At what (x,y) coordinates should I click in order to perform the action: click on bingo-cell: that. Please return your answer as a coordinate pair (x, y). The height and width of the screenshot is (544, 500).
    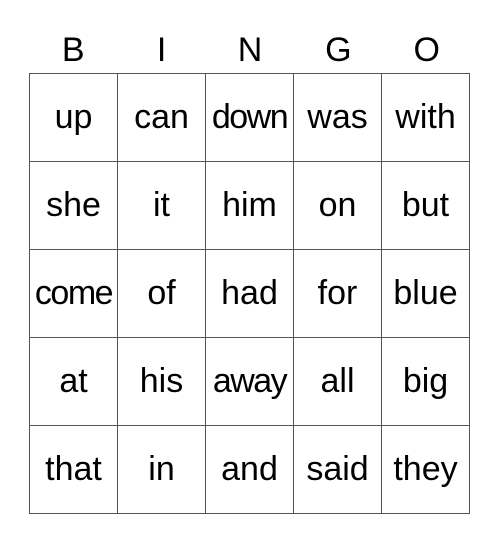
    Looking at the image, I should click on (73, 469).